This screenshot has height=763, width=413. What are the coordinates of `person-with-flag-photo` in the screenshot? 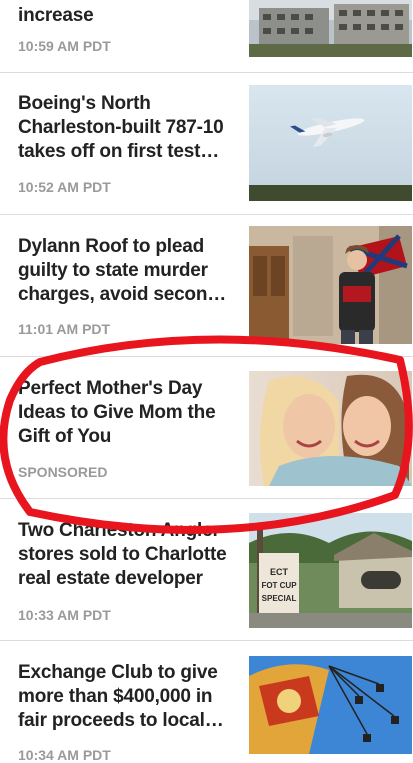 It's located at (330, 285).